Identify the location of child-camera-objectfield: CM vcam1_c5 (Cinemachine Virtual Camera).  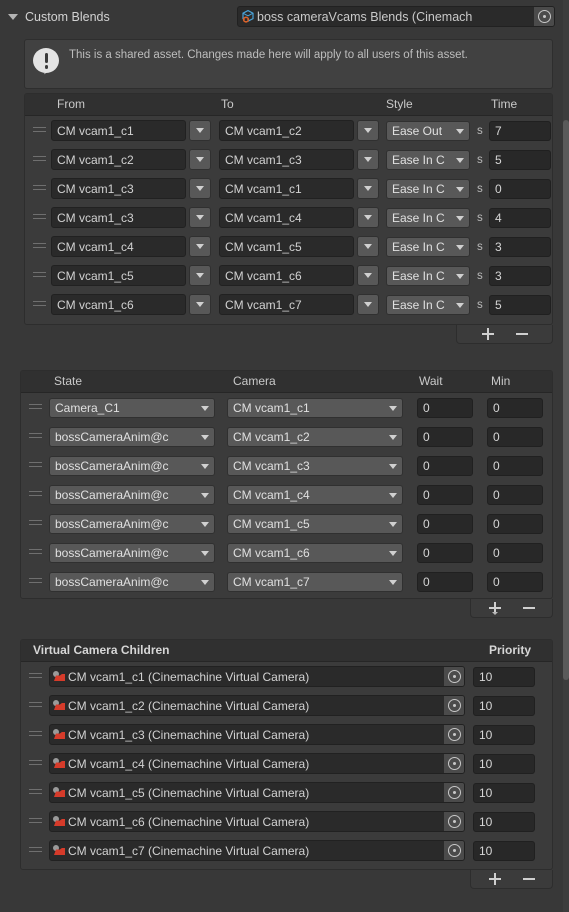
(257, 792).